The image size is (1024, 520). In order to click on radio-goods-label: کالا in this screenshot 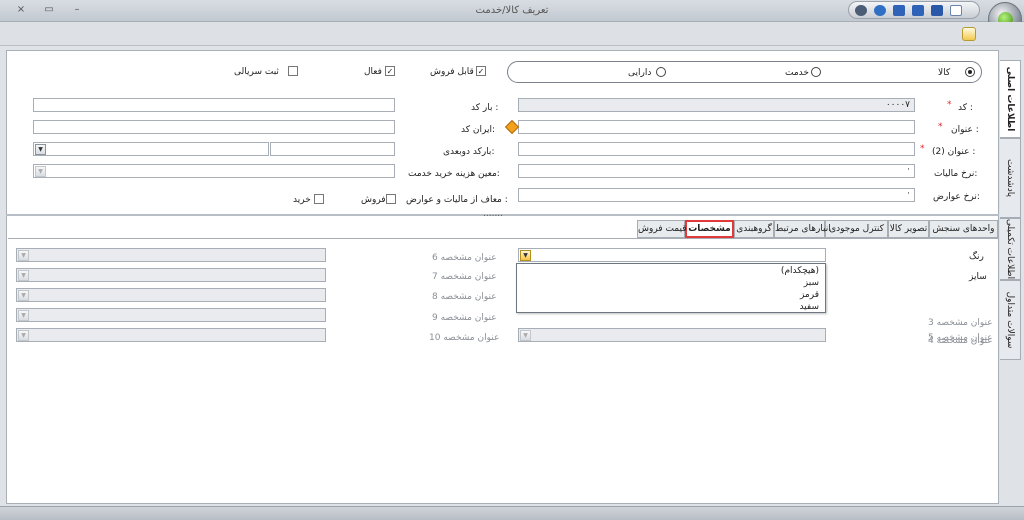, I will do `click(944, 73)`.